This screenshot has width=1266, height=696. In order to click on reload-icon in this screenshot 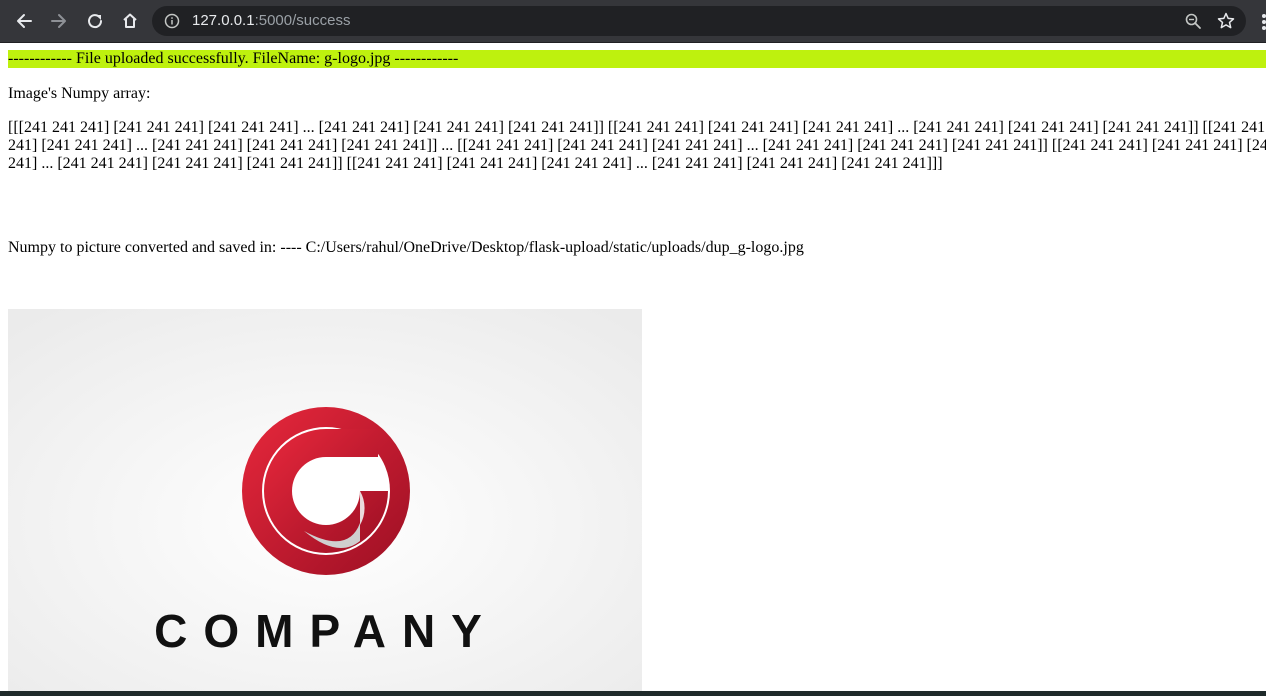, I will do `click(95, 21)`.